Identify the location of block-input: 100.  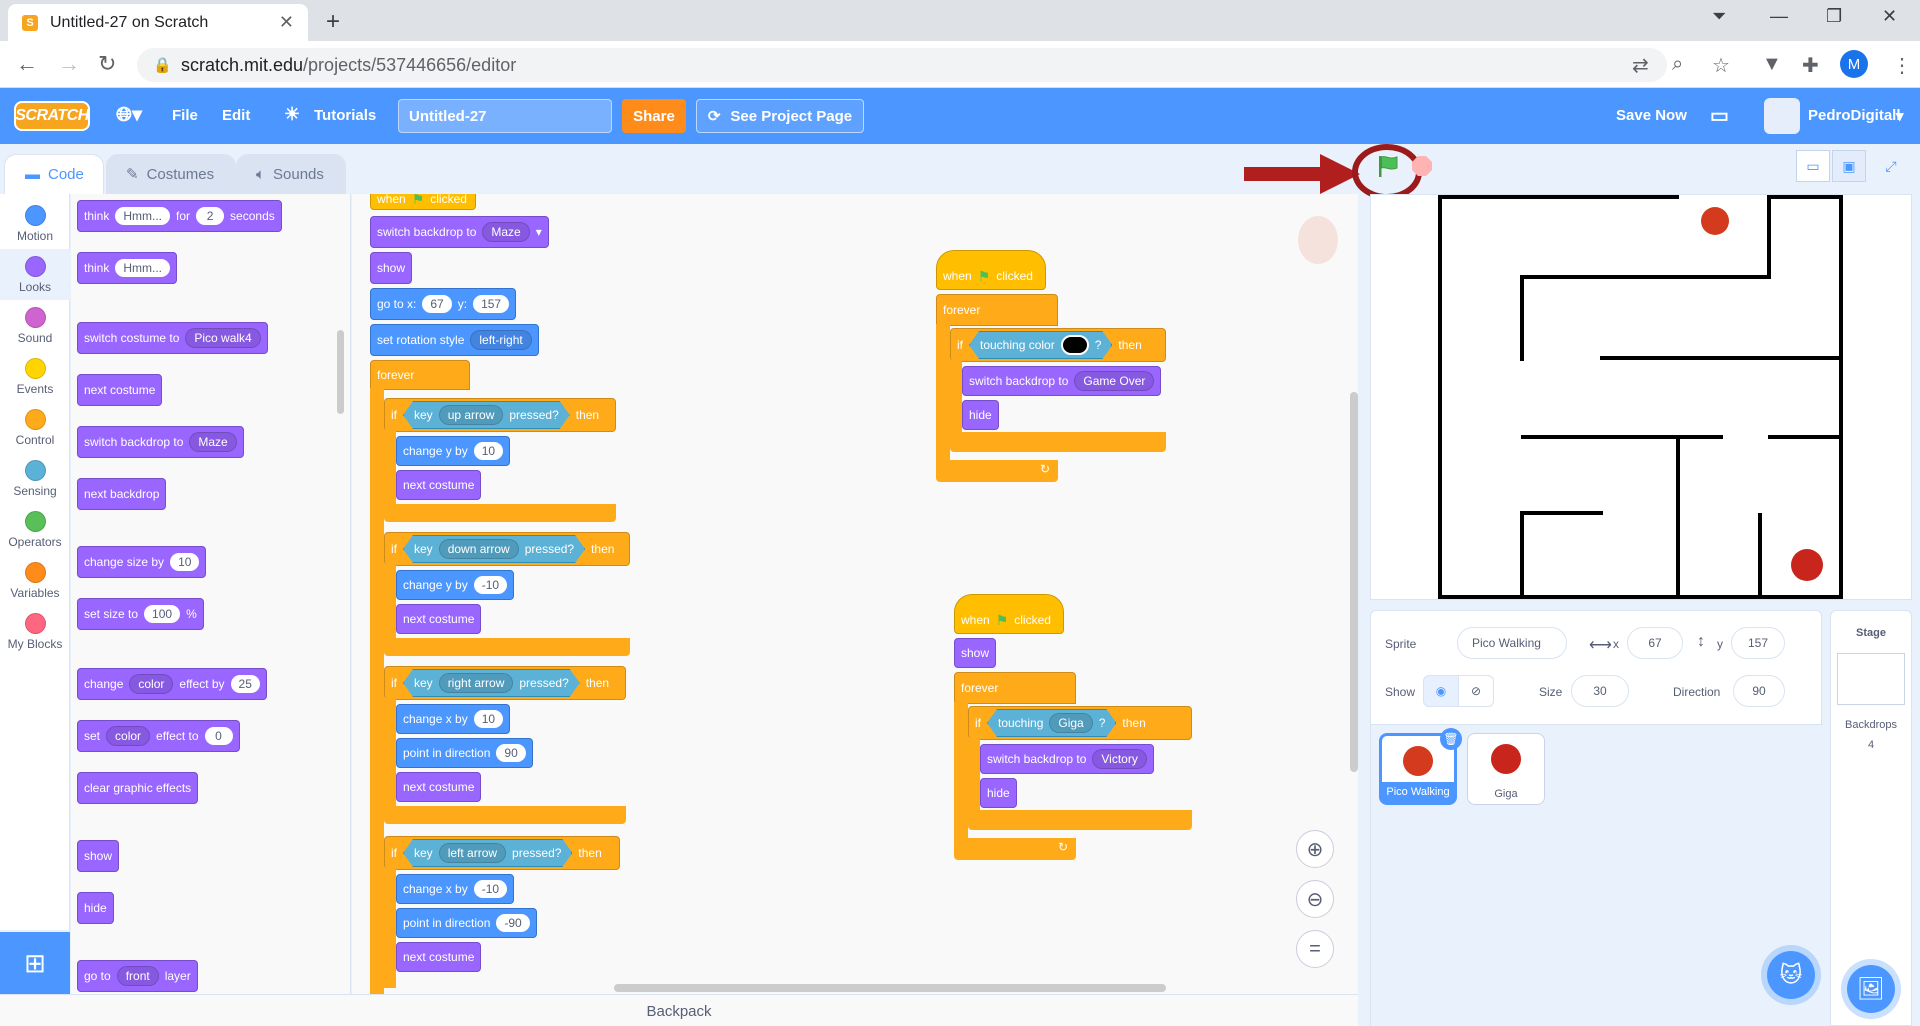
(162, 614).